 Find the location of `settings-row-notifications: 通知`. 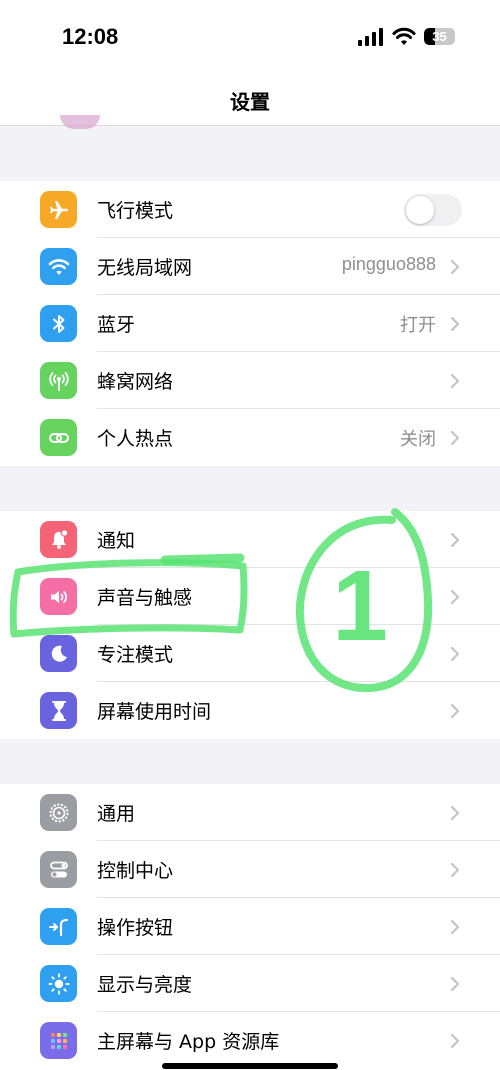

settings-row-notifications: 通知 is located at coordinates (250, 539).